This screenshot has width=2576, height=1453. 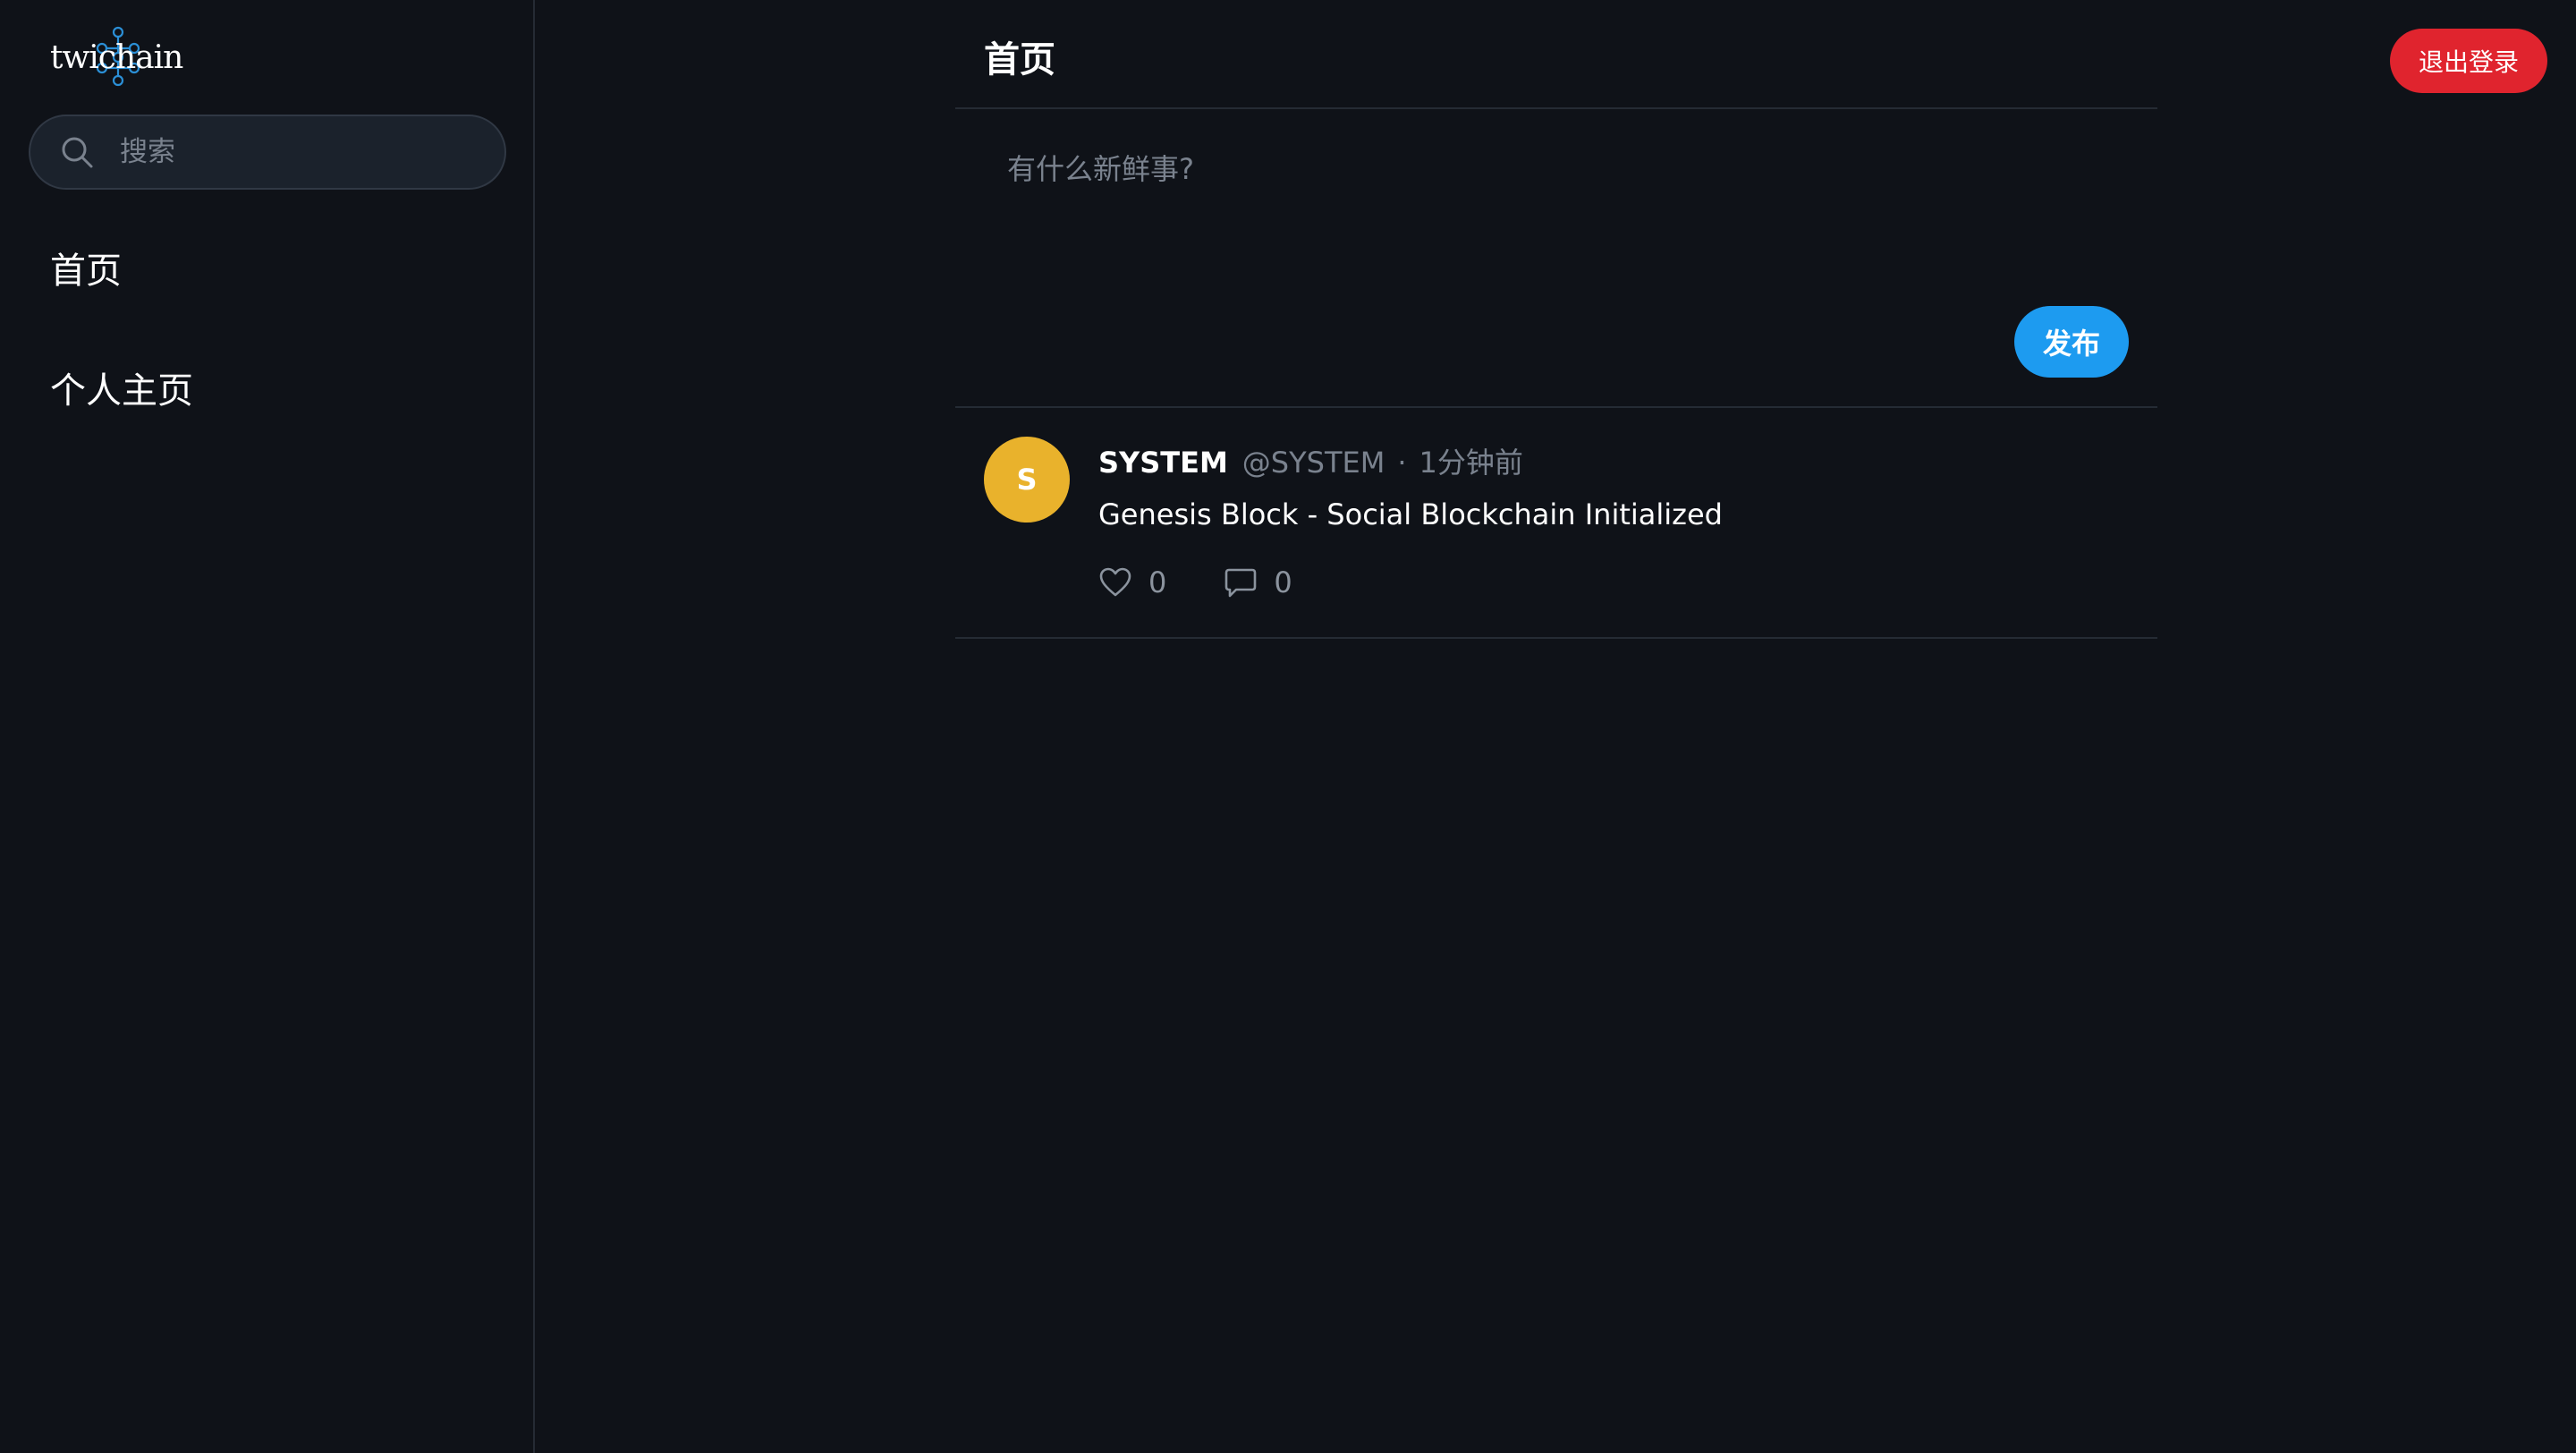 I want to click on compose-input, so click(x=1555, y=216).